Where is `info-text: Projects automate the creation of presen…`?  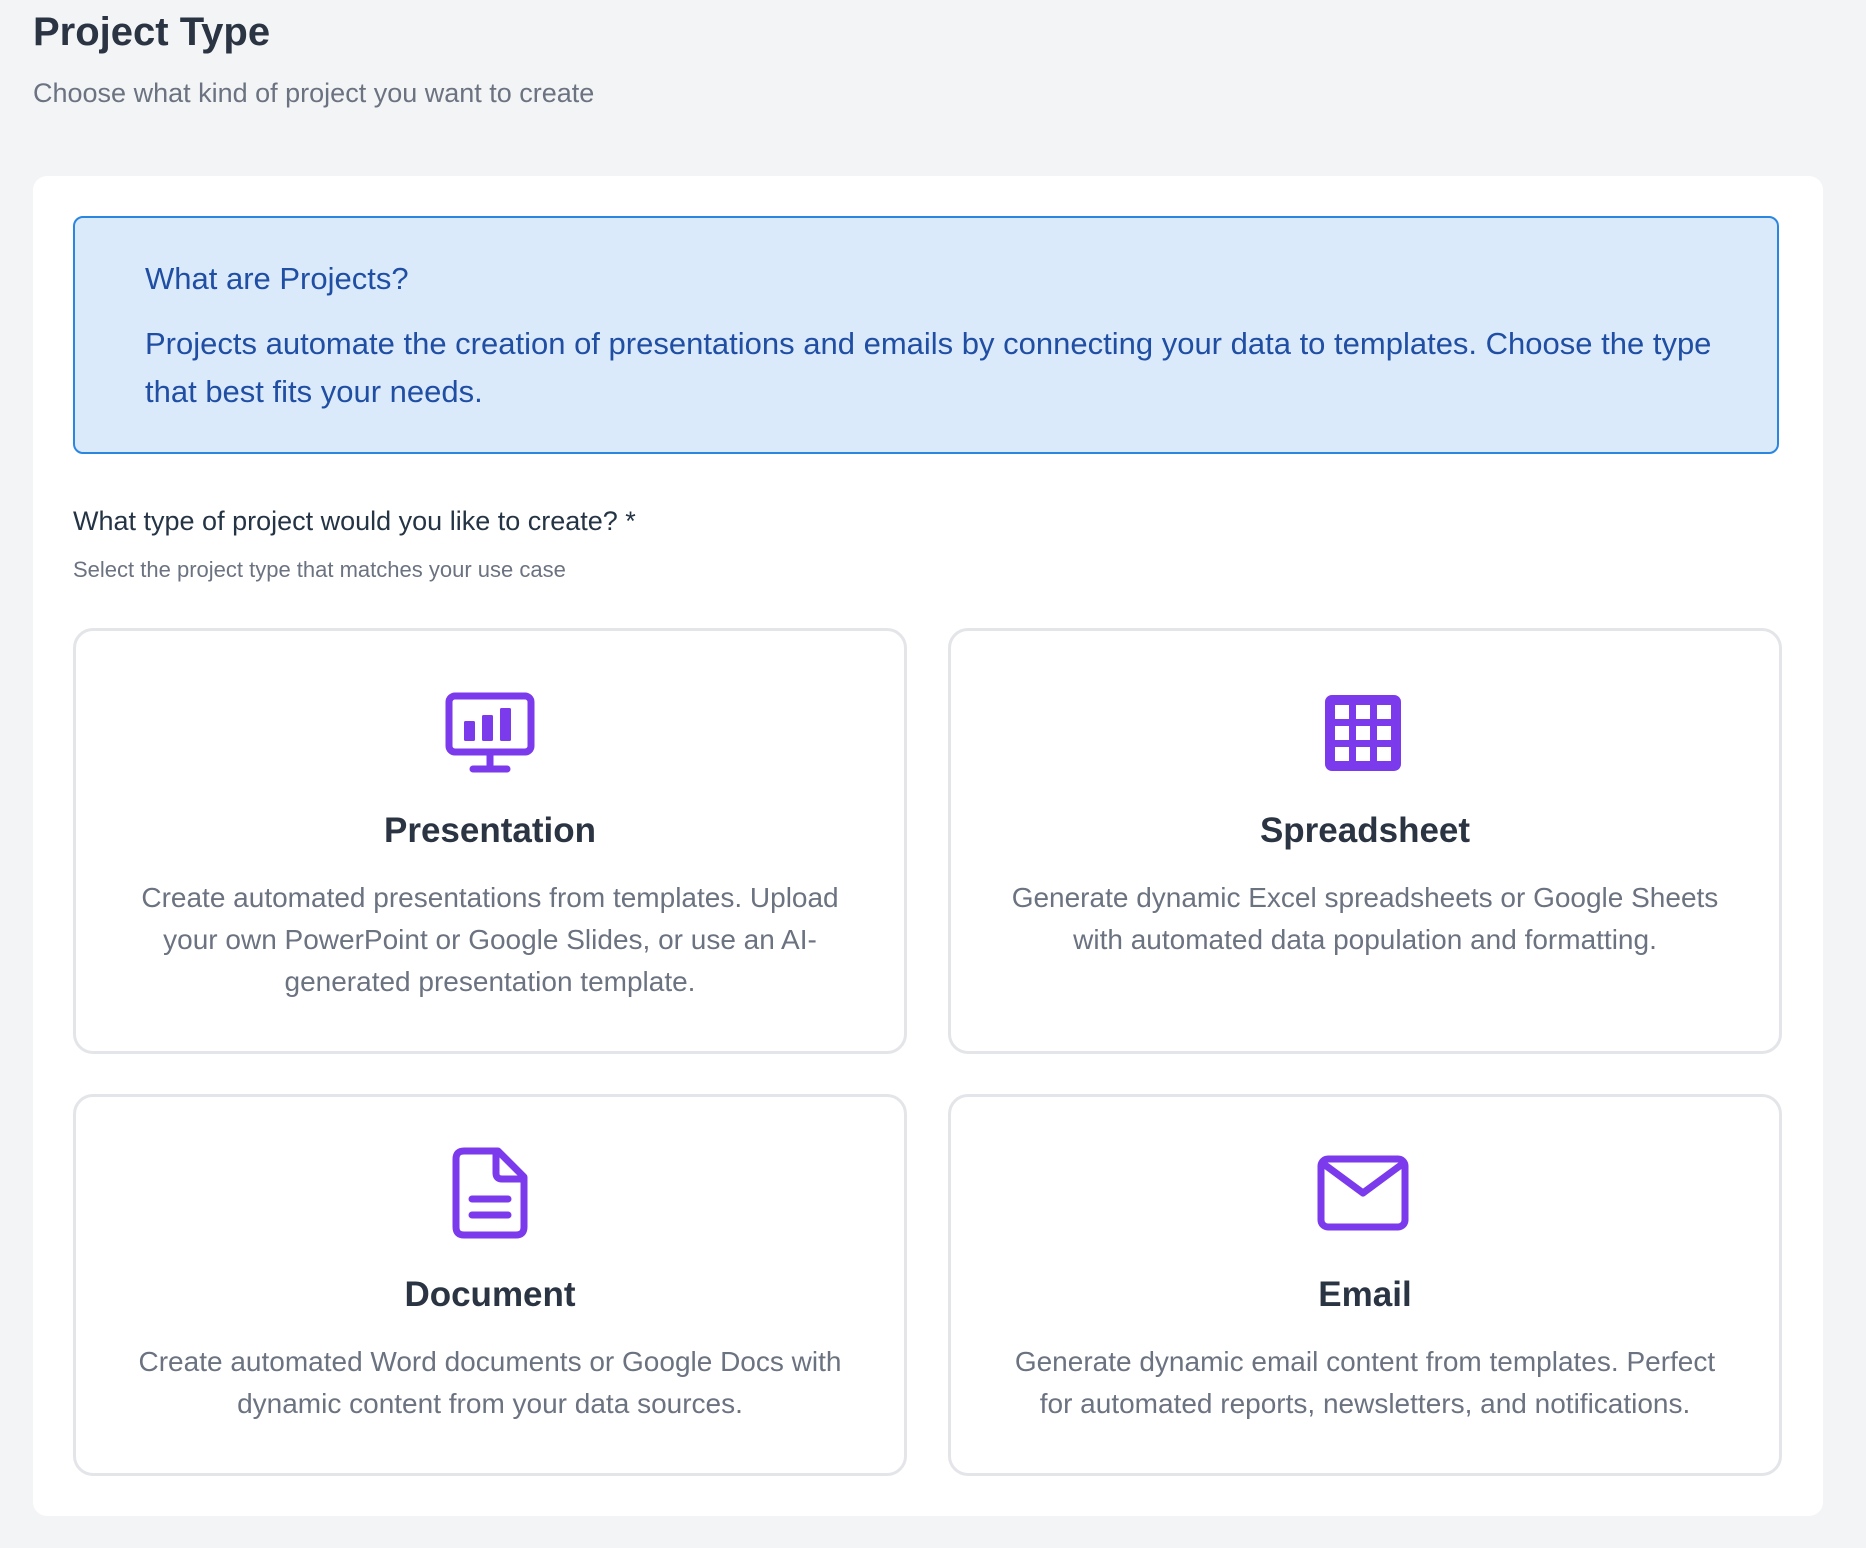 info-text: Projects automate the creation of presen… is located at coordinates (928, 367).